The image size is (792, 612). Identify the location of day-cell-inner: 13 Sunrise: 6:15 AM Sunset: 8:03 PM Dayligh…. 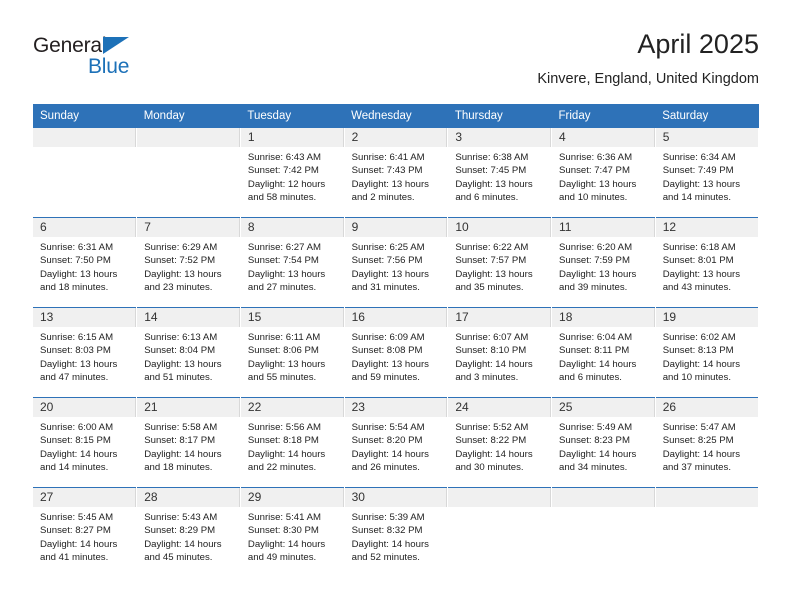
(85, 352).